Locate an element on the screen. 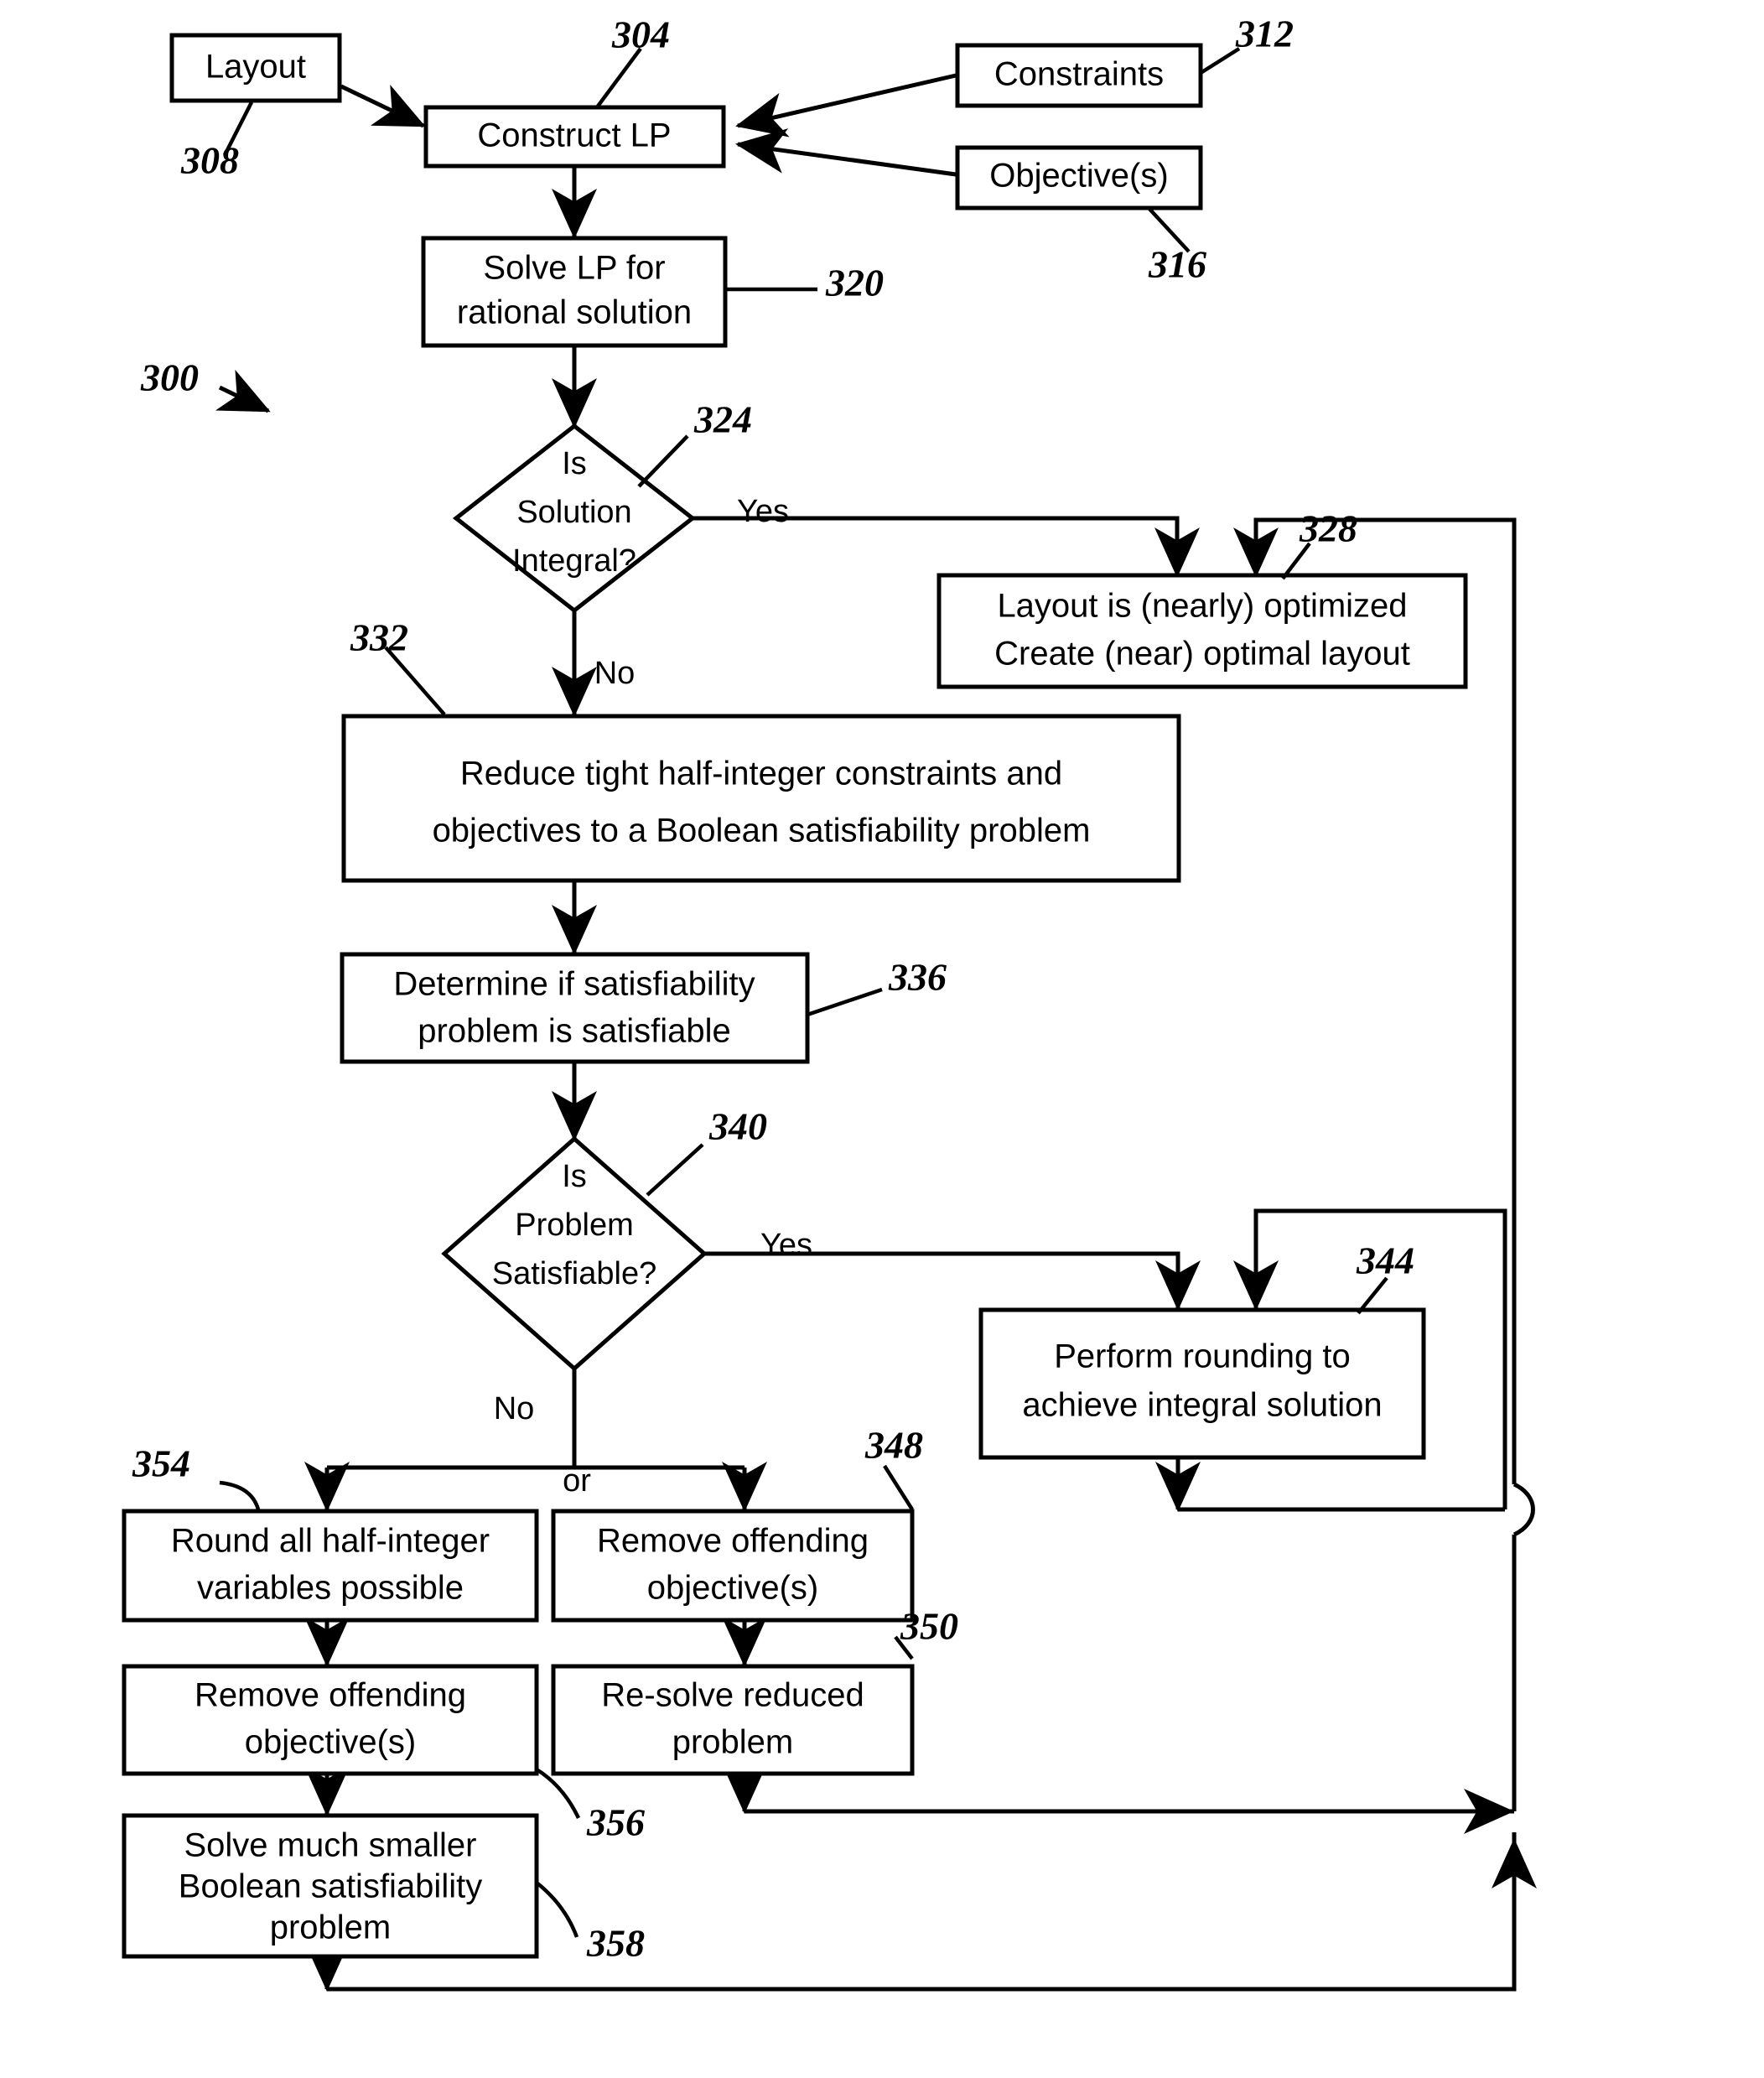 Image resolution: width=1764 pixels, height=2078 pixels. node-is-solution-integral: Is Solution Integral? is located at coordinates (574, 518).